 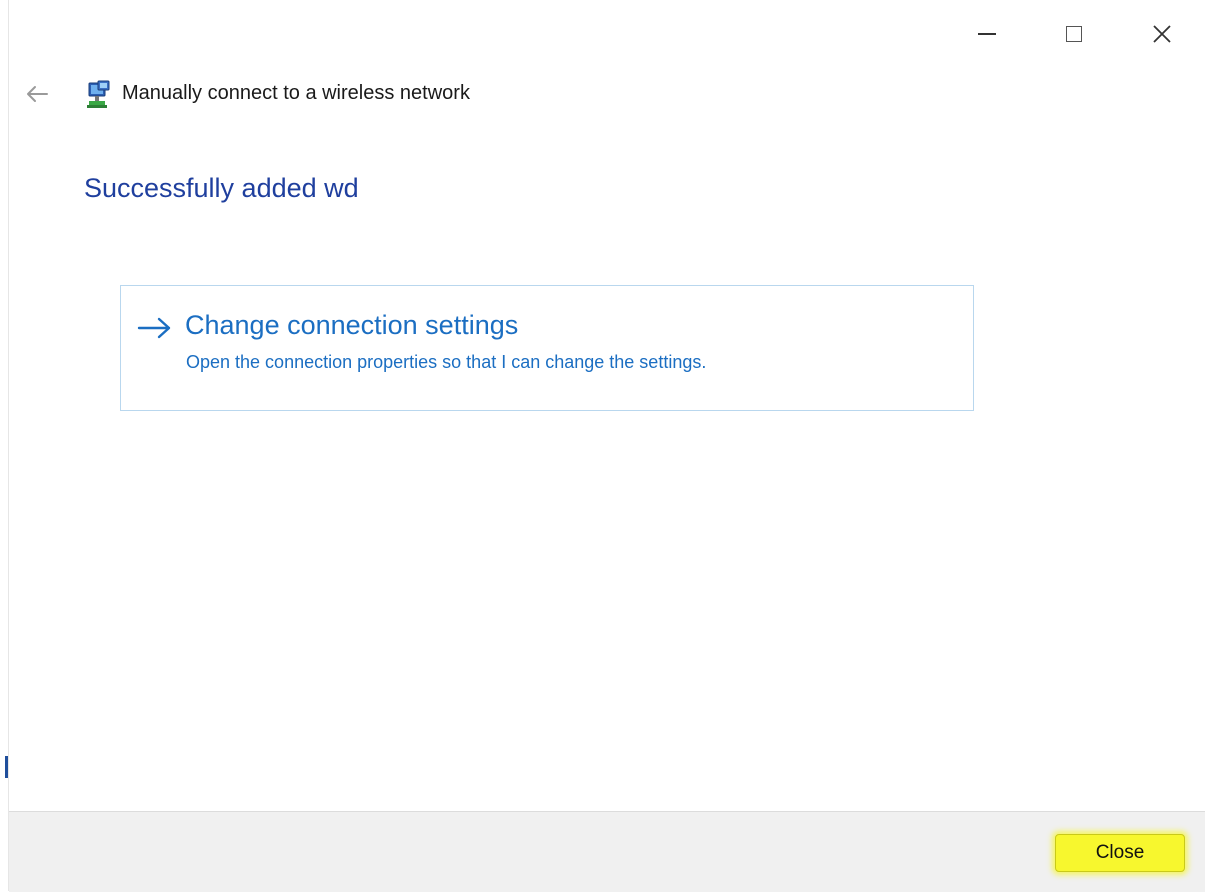 I want to click on close-window-button, so click(x=1162, y=34).